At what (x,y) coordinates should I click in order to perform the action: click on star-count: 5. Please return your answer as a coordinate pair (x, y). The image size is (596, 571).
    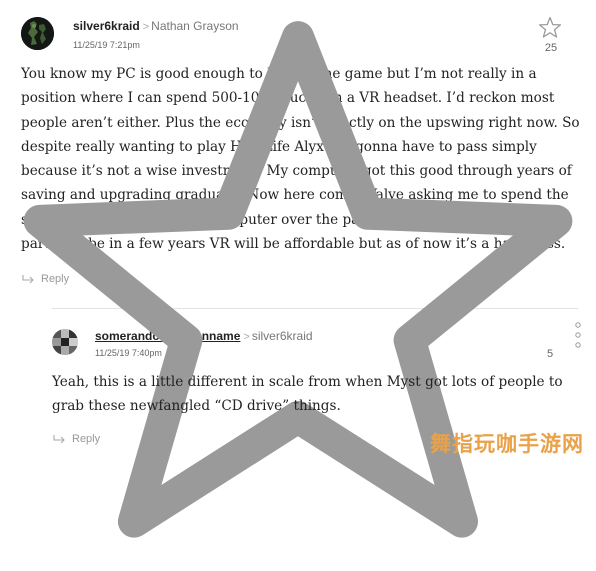
    Looking at the image, I should click on (550, 354).